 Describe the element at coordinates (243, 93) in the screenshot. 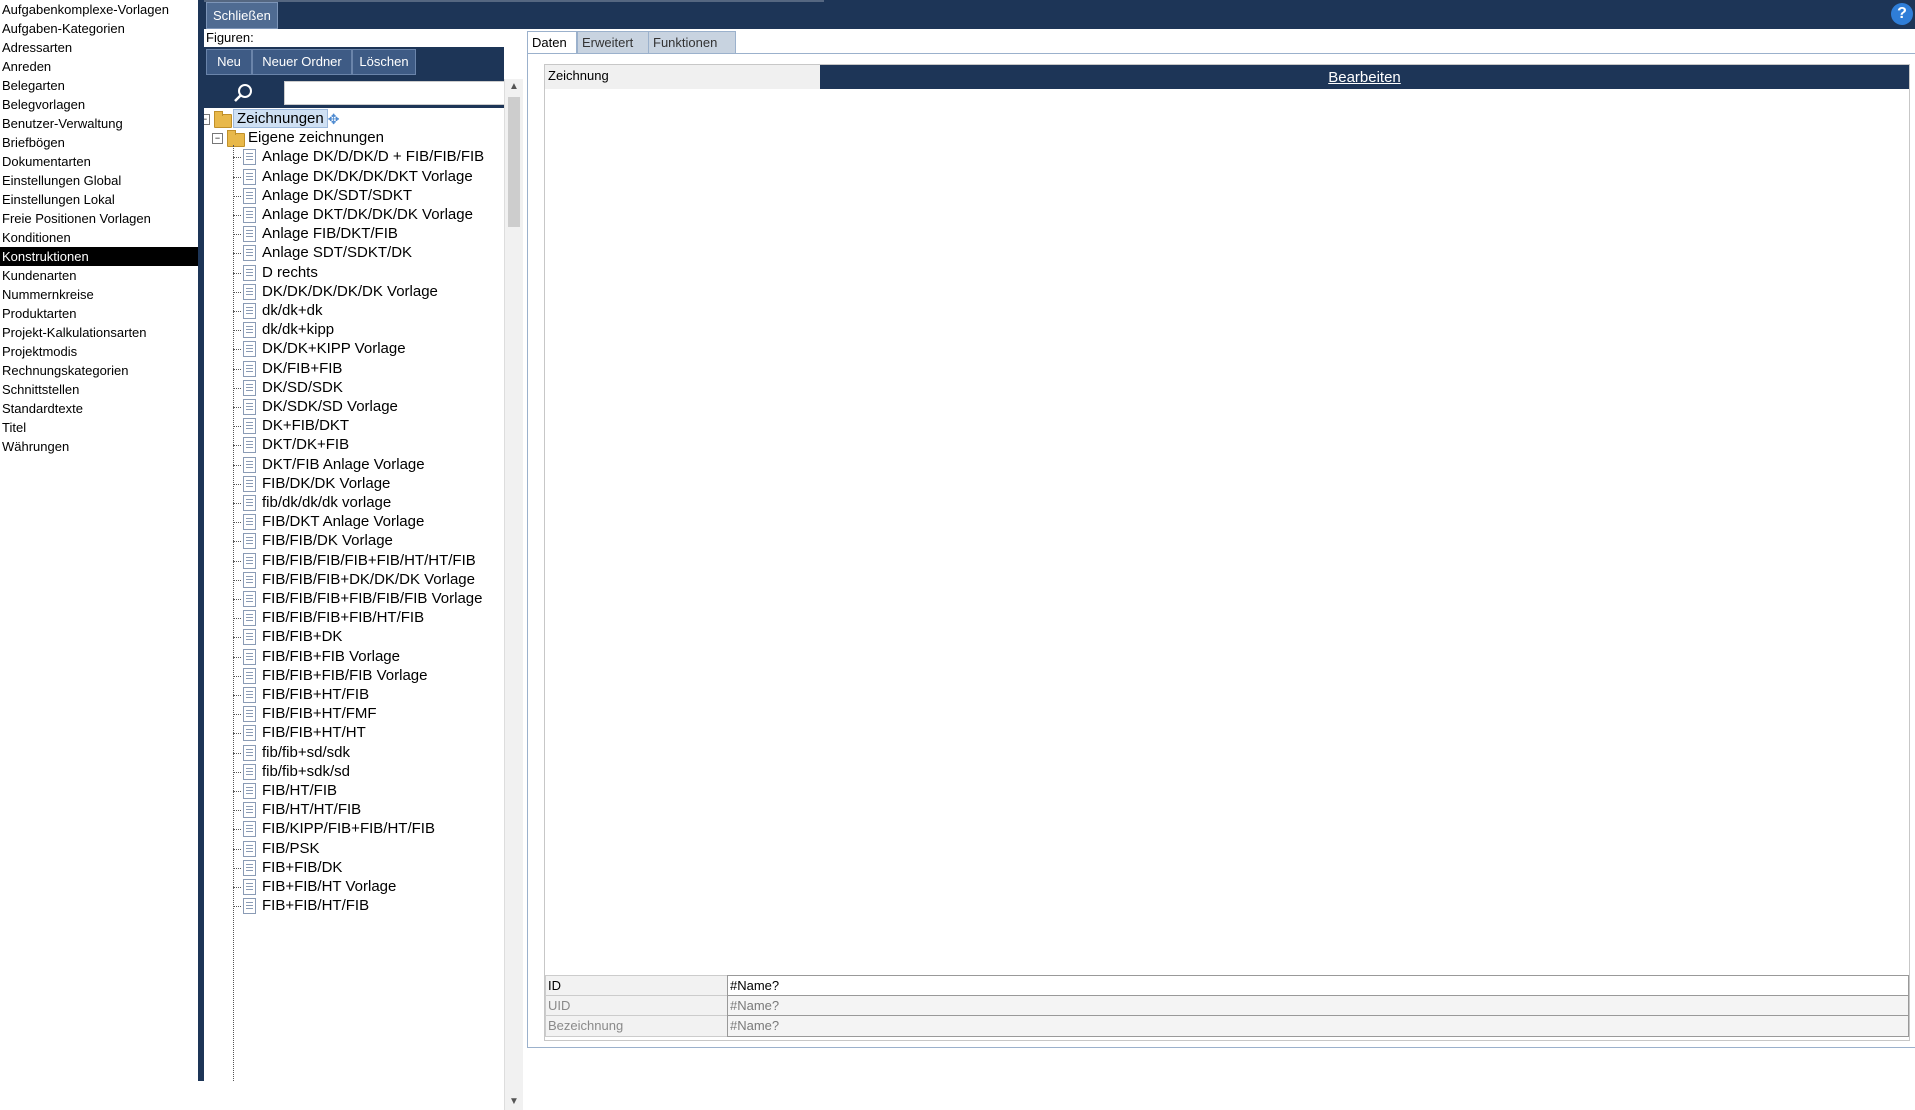

I see `search-icon` at that location.